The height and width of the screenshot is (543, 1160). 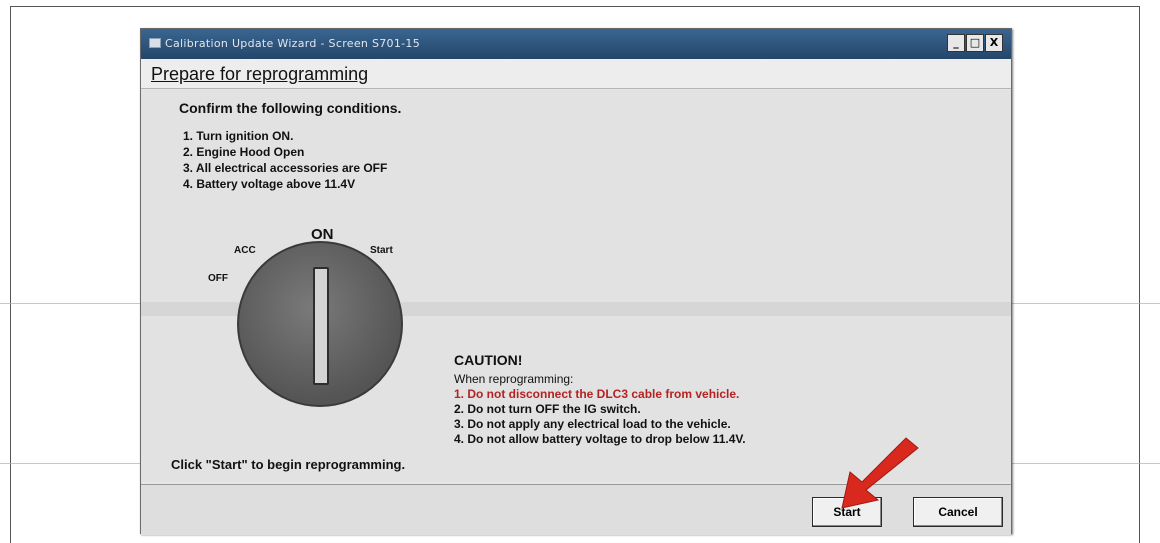 I want to click on ignition-off-label: OFF, so click(x=218, y=278).